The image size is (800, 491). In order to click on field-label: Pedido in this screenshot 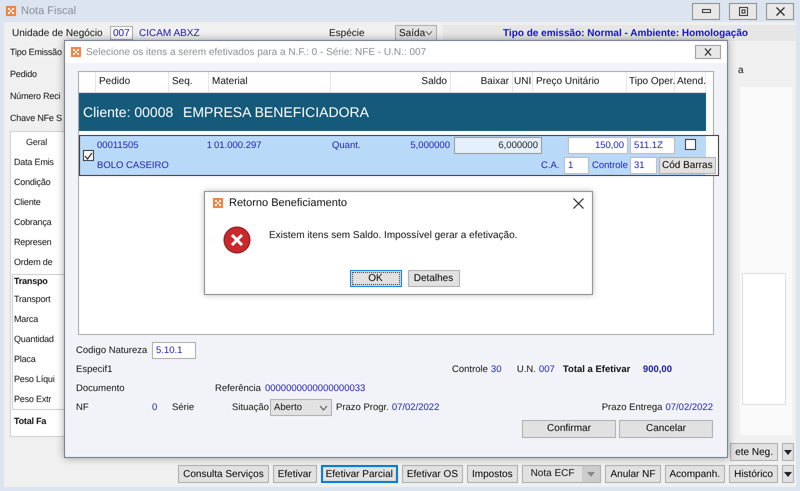, I will do `click(24, 74)`.